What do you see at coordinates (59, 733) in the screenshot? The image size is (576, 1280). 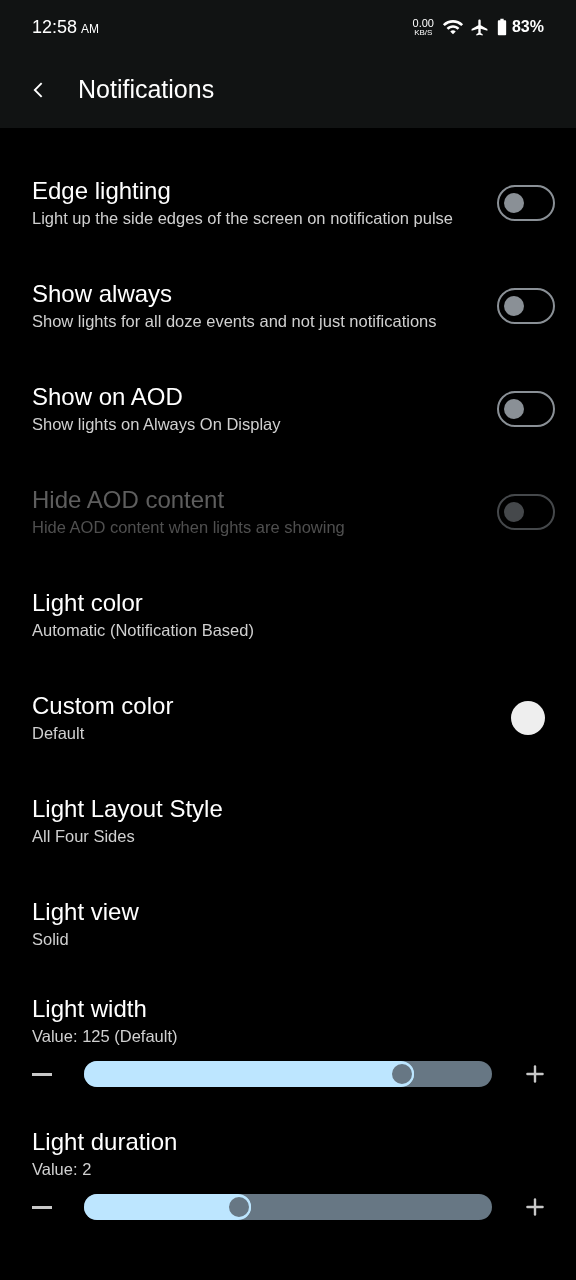 I see `setting-summary: Default` at bounding box center [59, 733].